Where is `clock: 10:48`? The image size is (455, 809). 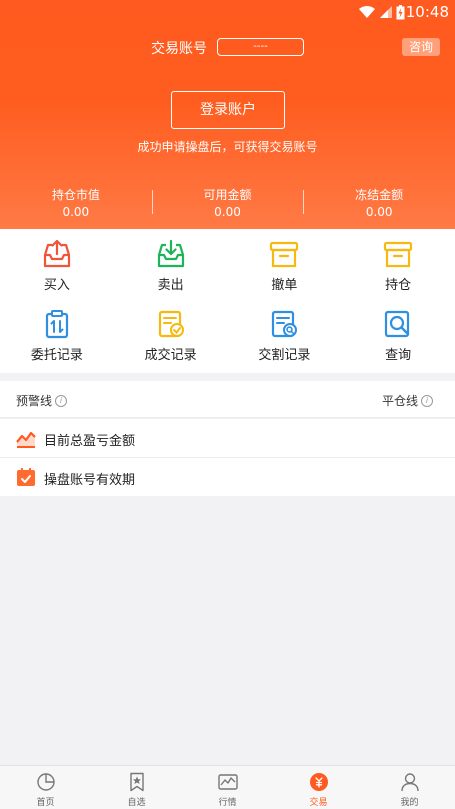
clock: 10:48 is located at coordinates (427, 12).